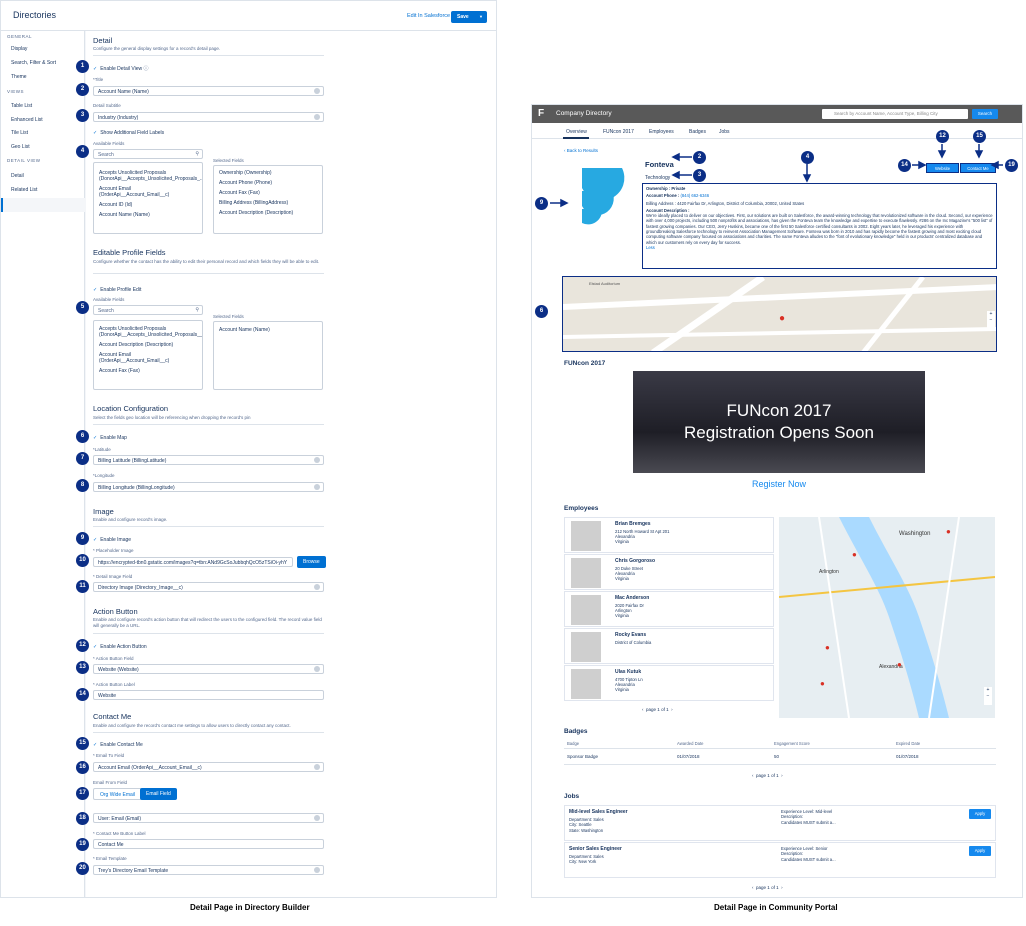  Describe the element at coordinates (110, 438) in the screenshot. I see `enable-map-checkbox: ✓ Enable Map` at that location.